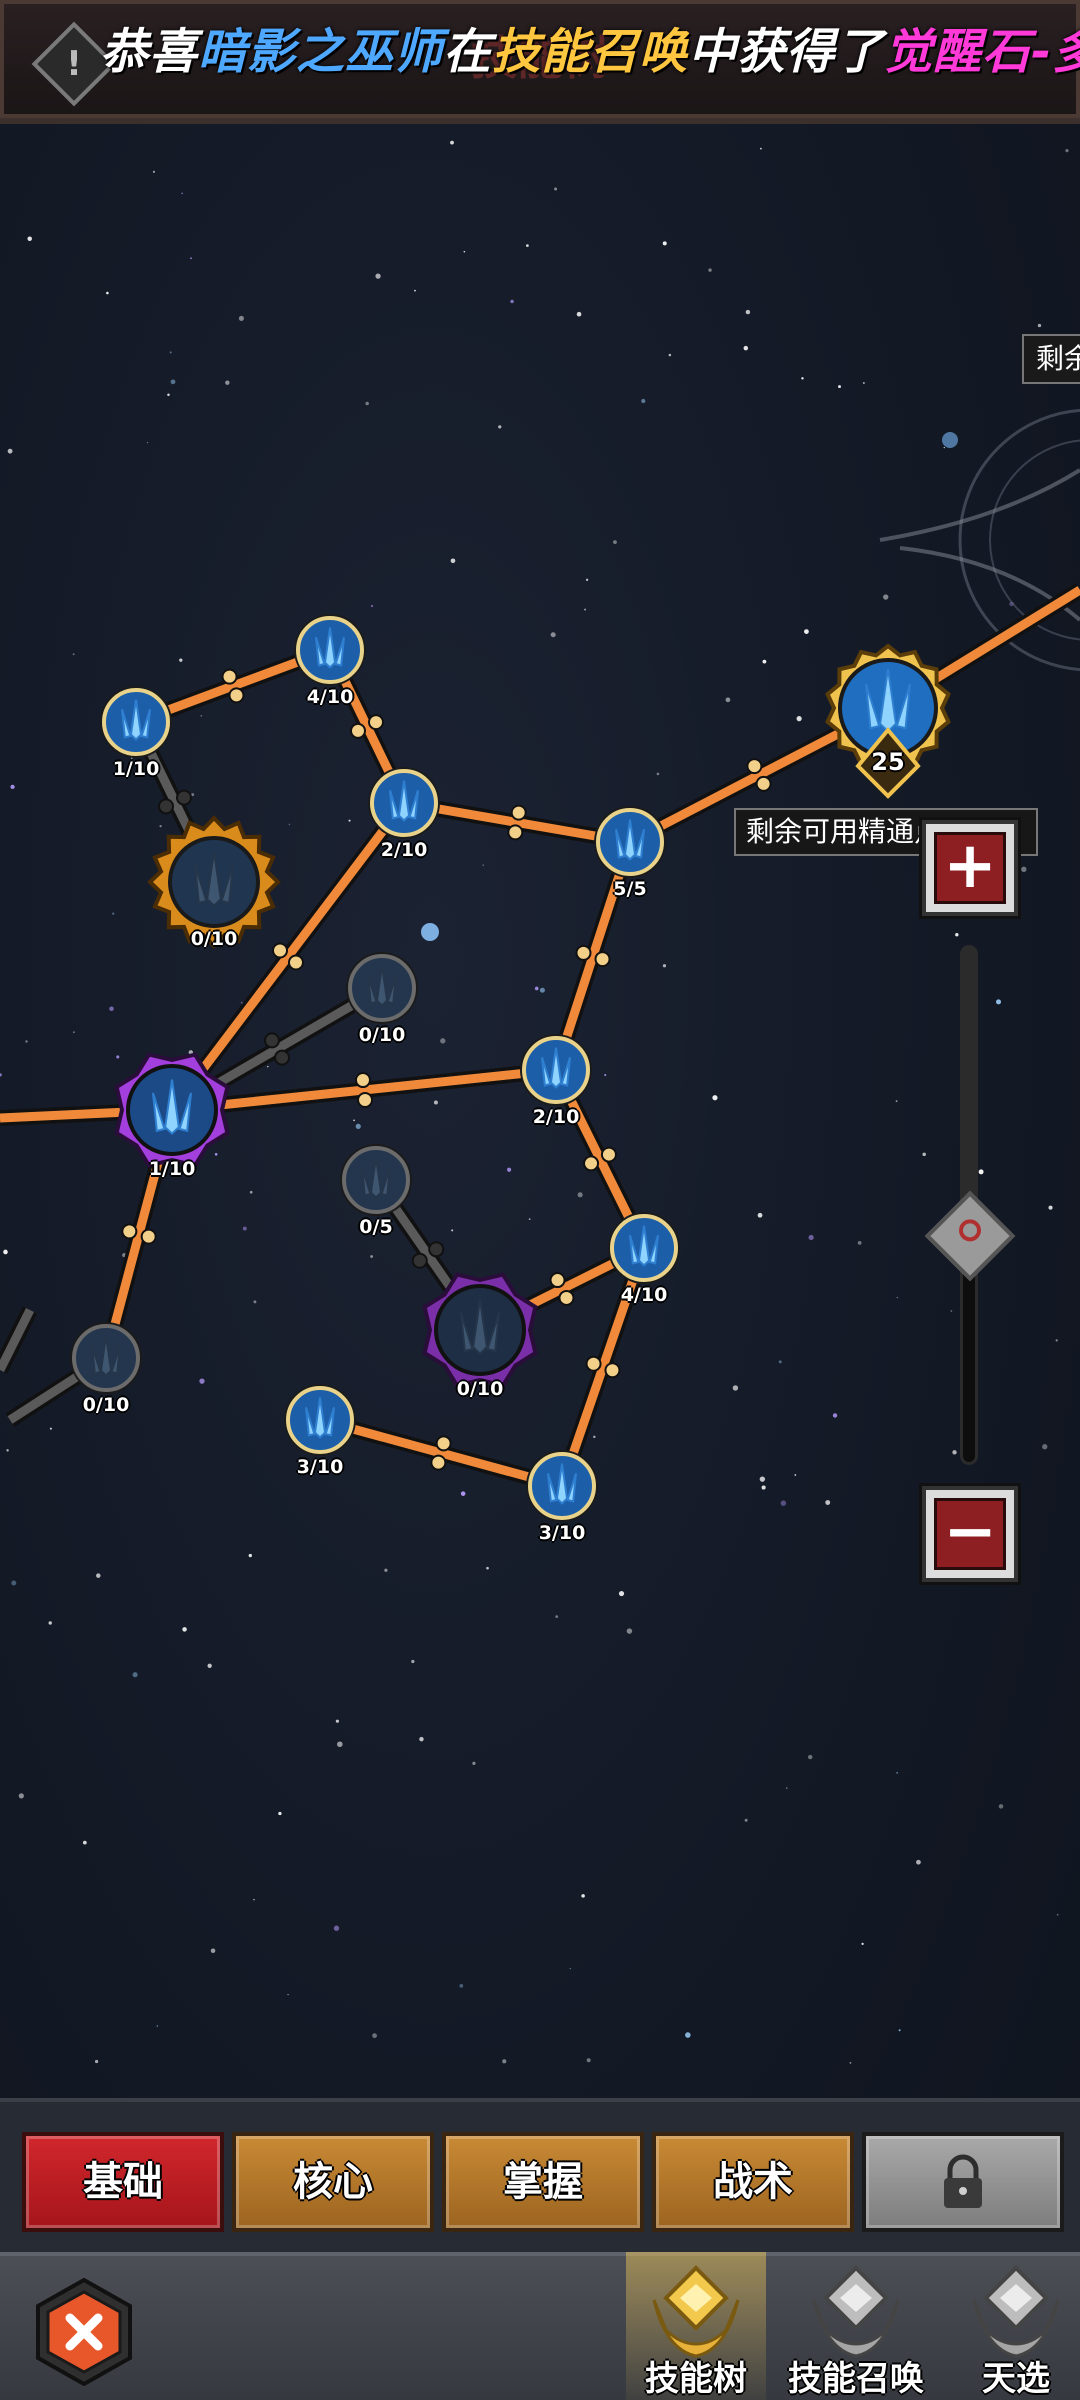  Describe the element at coordinates (696, 2379) in the screenshot. I see `nav-label: 技能树` at that location.